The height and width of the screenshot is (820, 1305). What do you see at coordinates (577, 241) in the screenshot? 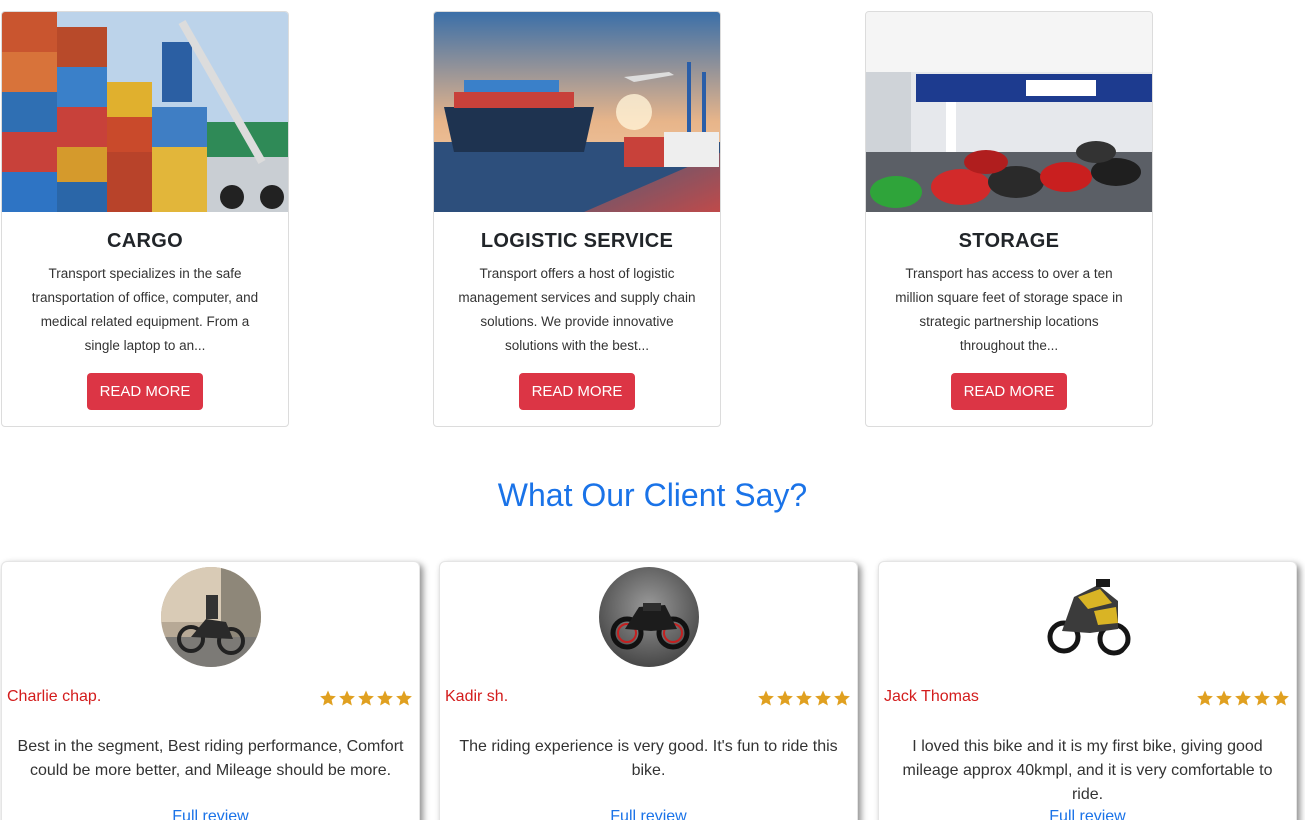
I see `service-title: LOGISTIC SERVICE` at bounding box center [577, 241].